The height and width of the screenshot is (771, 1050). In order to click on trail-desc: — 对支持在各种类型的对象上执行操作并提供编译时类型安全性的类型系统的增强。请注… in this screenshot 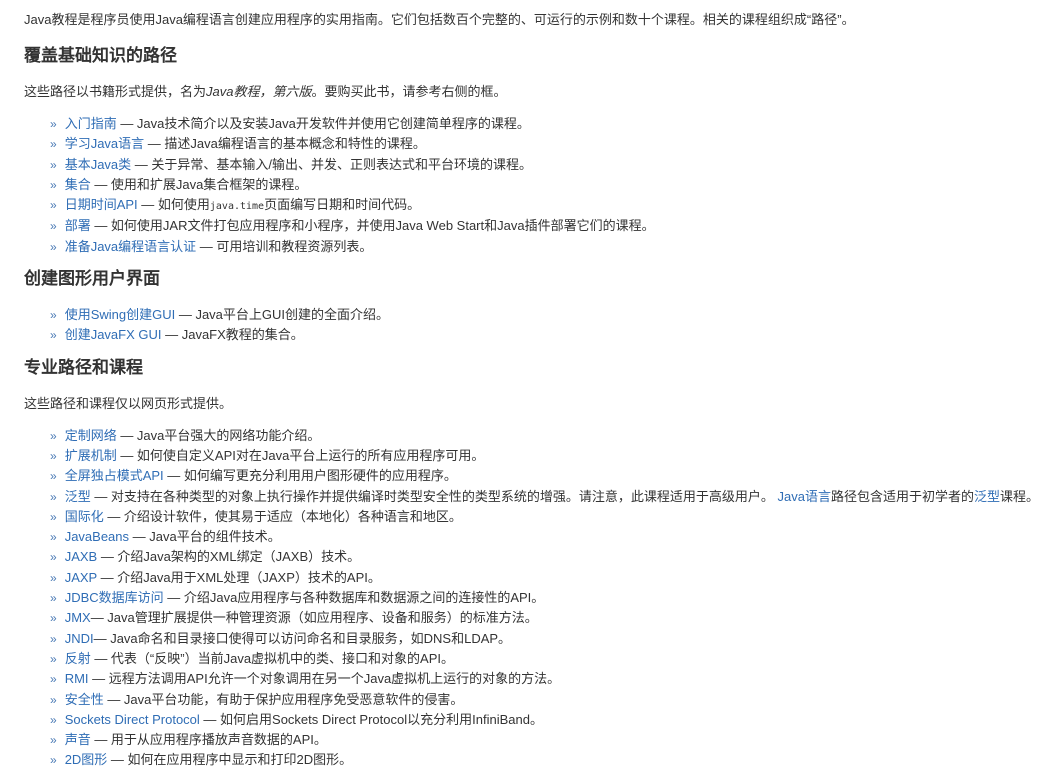, I will do `click(434, 496)`.